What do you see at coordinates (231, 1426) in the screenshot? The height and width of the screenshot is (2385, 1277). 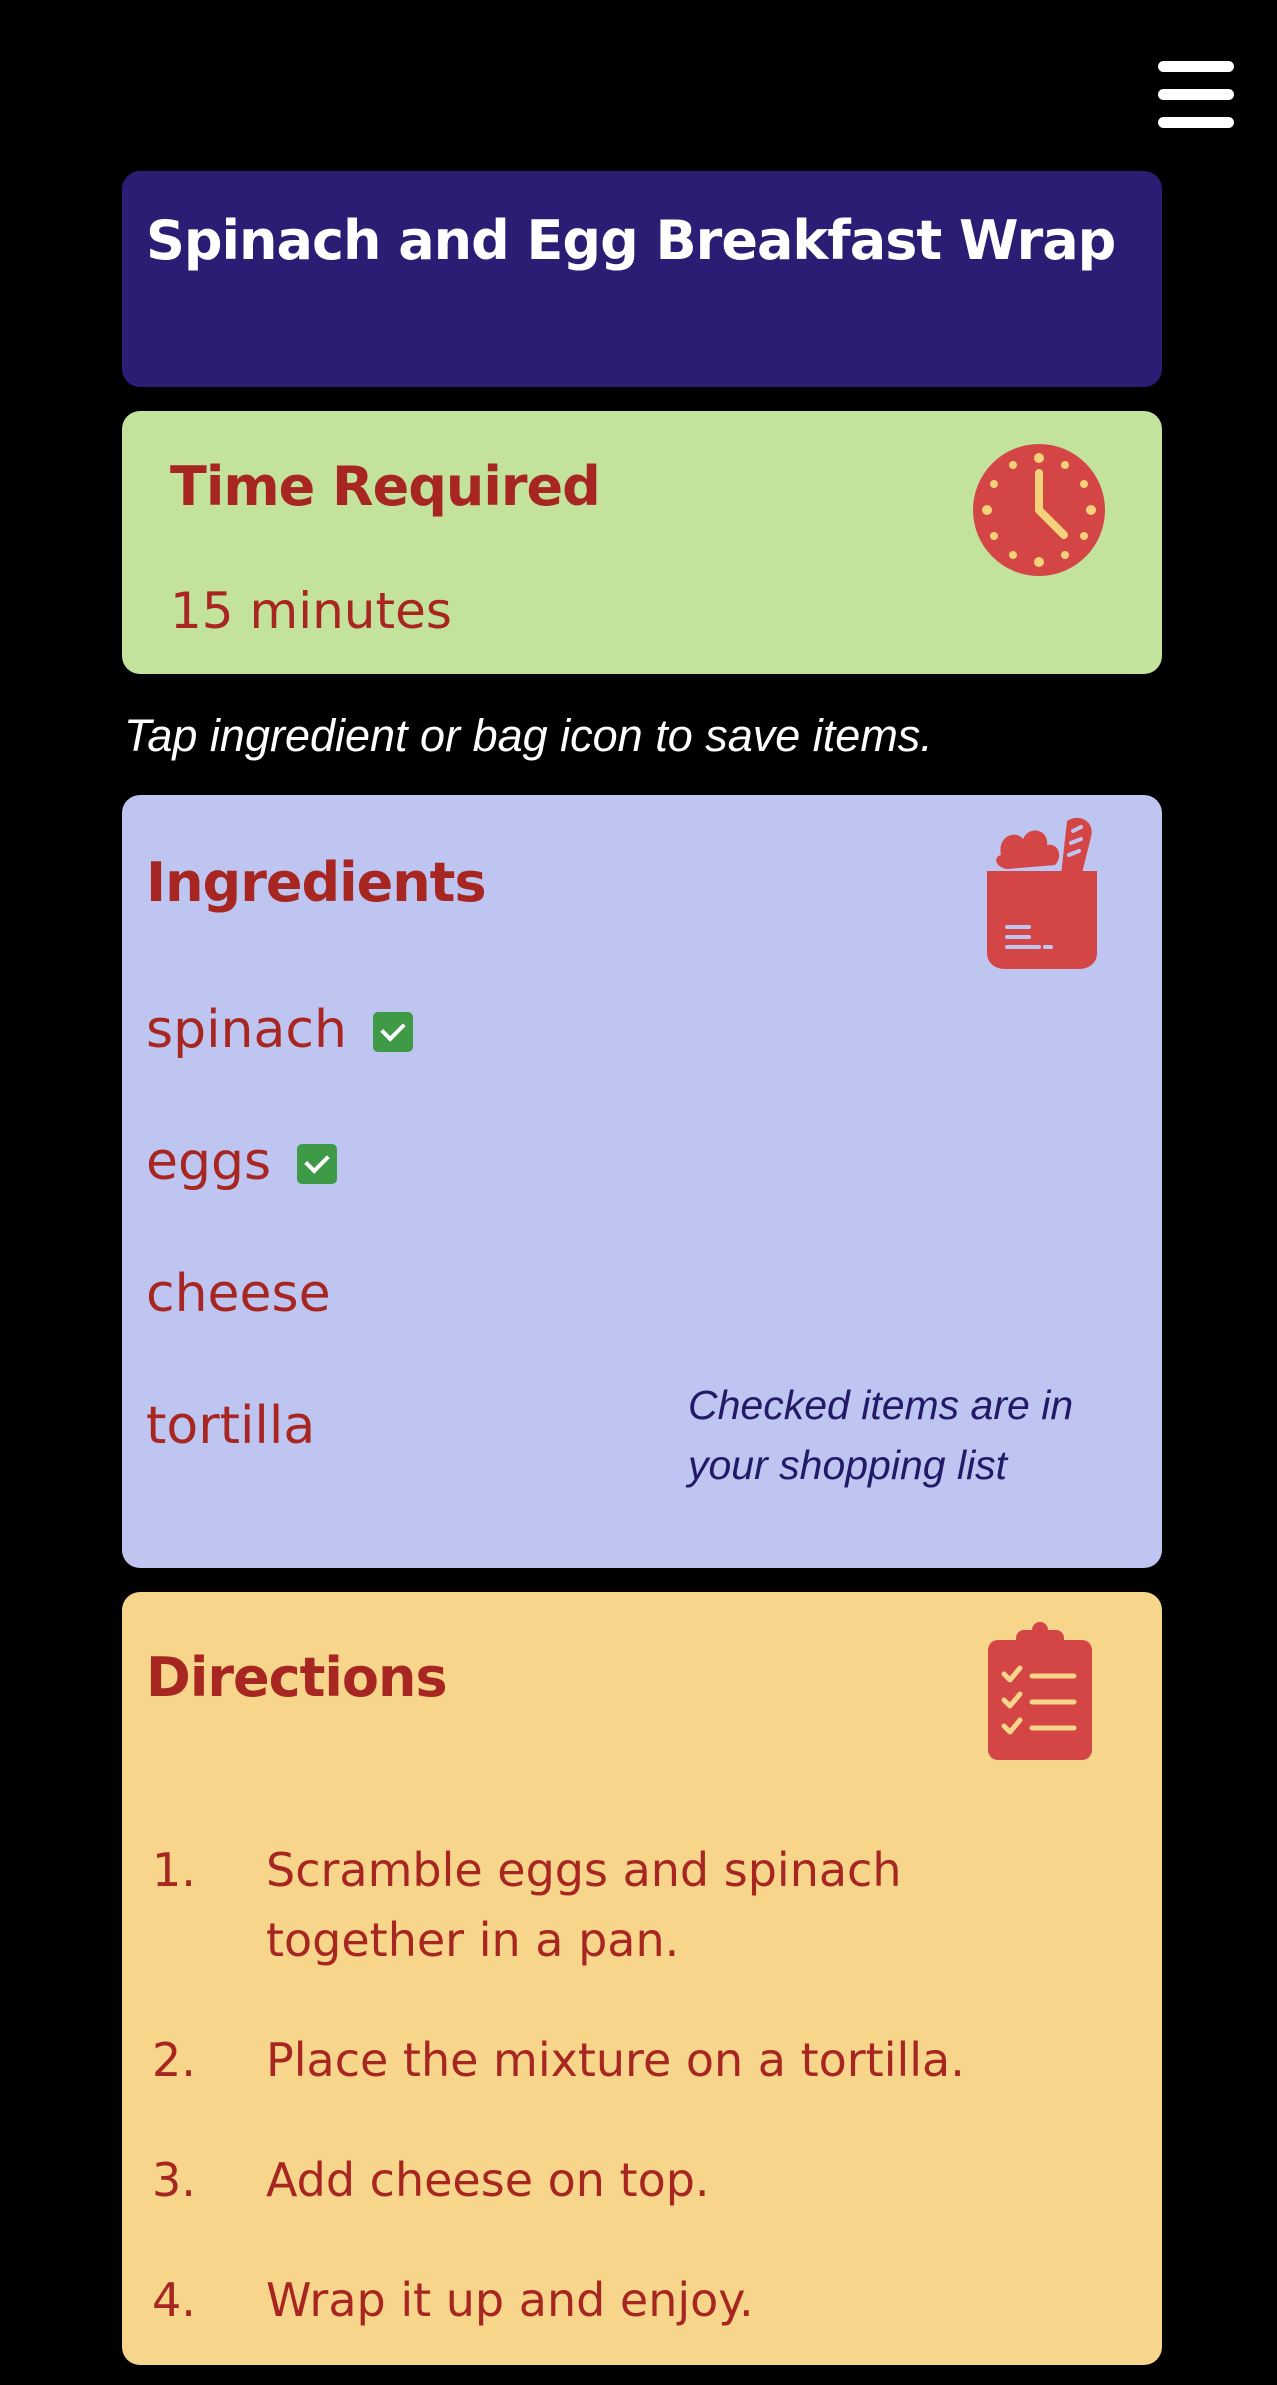 I see `ingredient-name: tortilla` at bounding box center [231, 1426].